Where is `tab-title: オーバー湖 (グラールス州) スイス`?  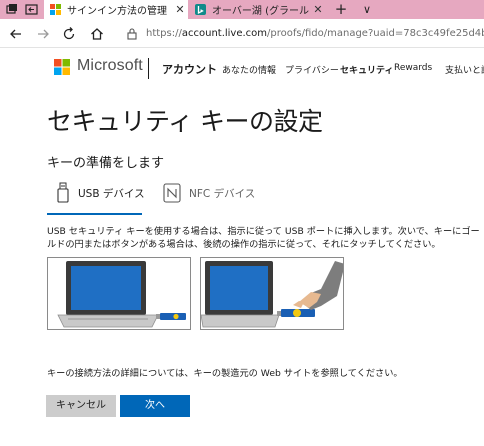 tab-title: オーバー湖 (グラールス州) スイス is located at coordinates (261, 11).